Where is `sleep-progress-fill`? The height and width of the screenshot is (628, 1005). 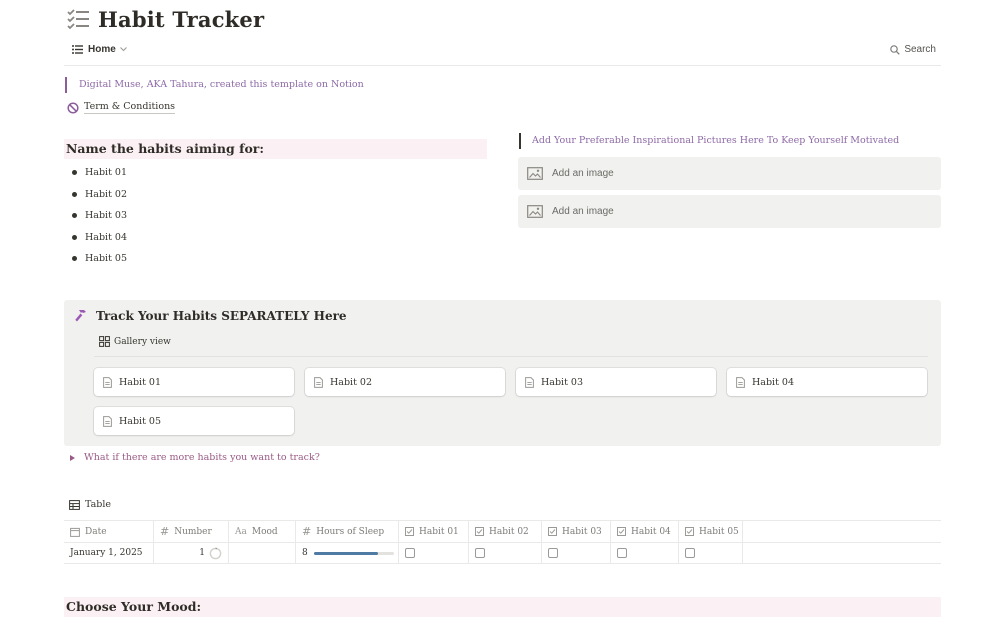
sleep-progress-fill is located at coordinates (345, 553).